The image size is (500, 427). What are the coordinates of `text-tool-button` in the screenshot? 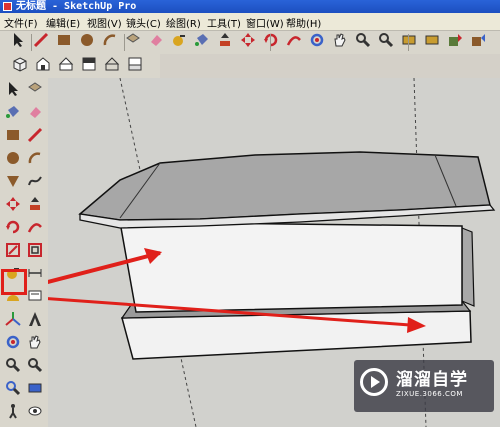 It's located at (35, 298).